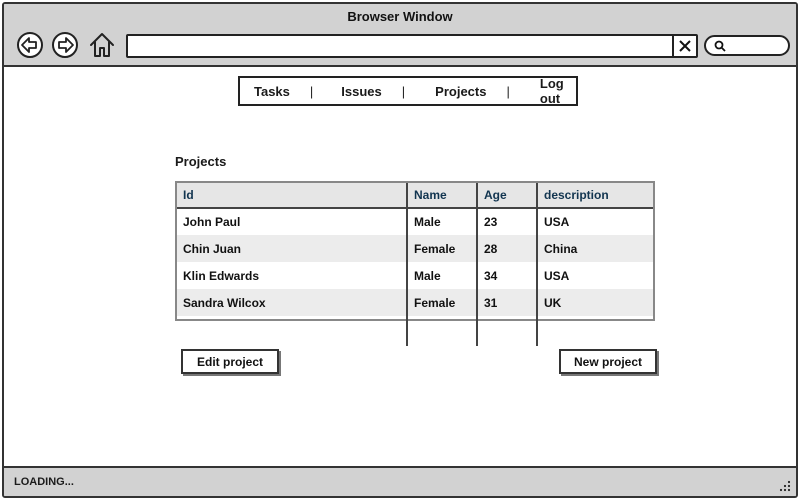 The image size is (800, 502). Describe the element at coordinates (595, 248) in the screenshot. I see `cell-description: China` at that location.